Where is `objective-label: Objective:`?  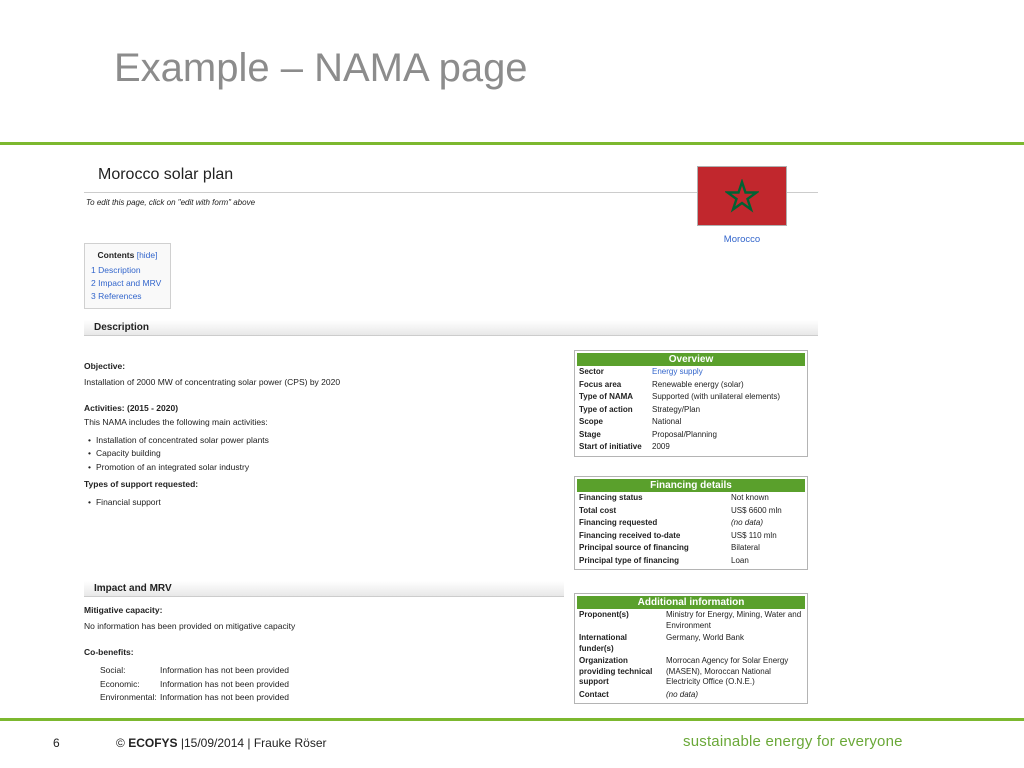 objective-label: Objective: is located at coordinates (105, 366).